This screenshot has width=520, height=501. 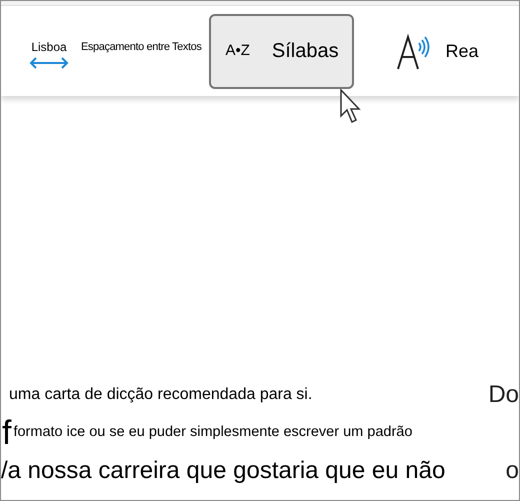 I want to click on clipped-text: Do, so click(x=503, y=395).